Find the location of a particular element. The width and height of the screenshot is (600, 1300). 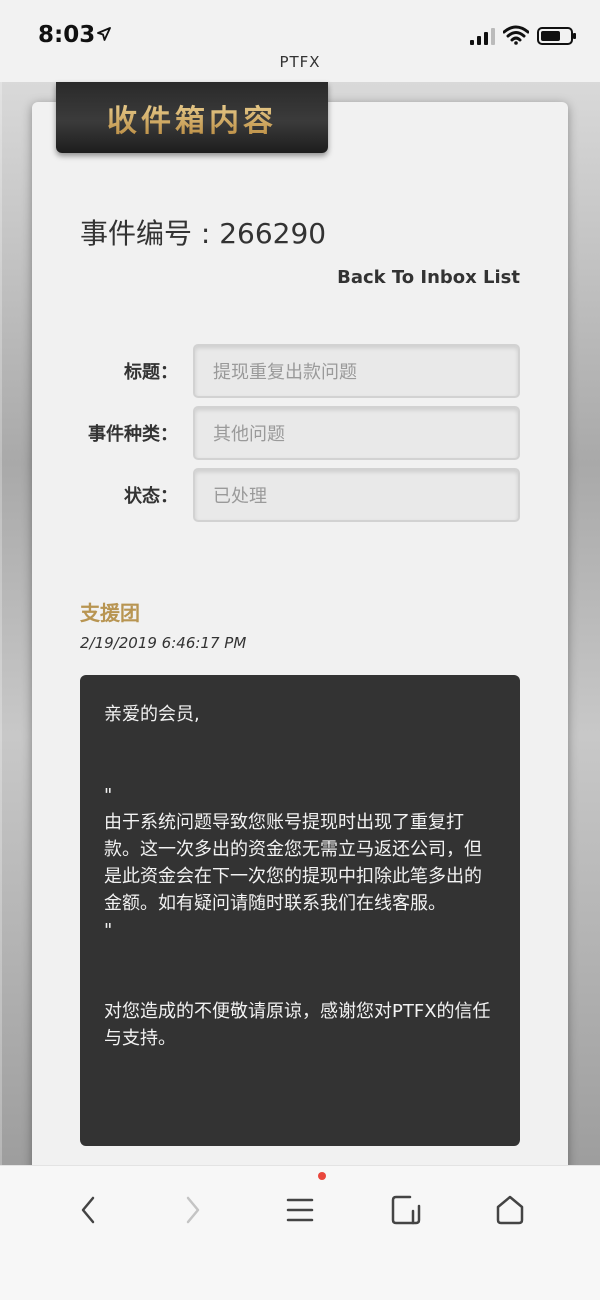

status-bar: 8:03 PTFX is located at coordinates (300, 41).